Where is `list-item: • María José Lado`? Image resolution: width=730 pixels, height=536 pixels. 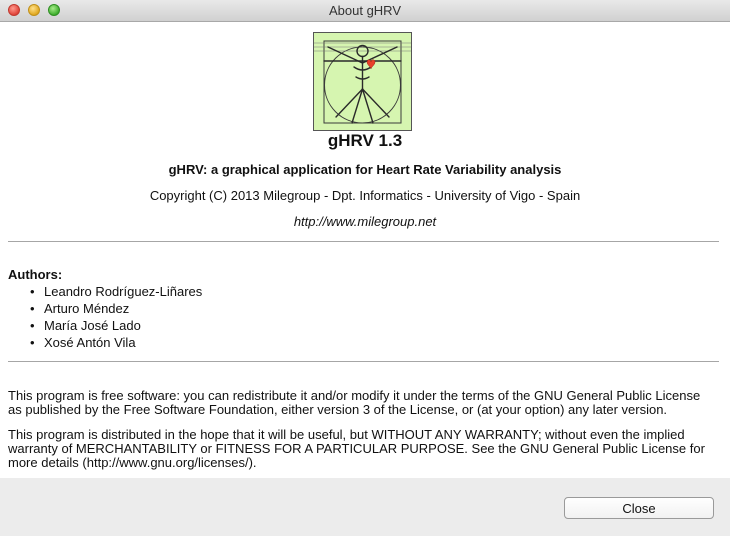
list-item: • María José Lado is located at coordinates (116, 325).